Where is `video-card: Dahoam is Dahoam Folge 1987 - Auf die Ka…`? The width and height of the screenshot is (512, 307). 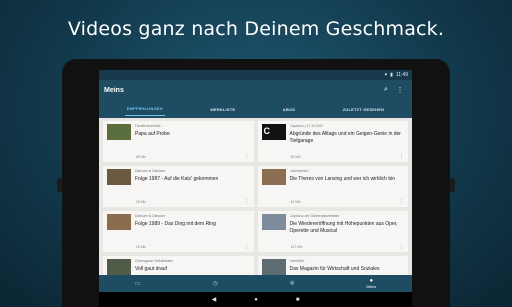
video-card: Dahoam is Dahoam Folge 1987 - Auf die Ka… is located at coordinates (178, 186).